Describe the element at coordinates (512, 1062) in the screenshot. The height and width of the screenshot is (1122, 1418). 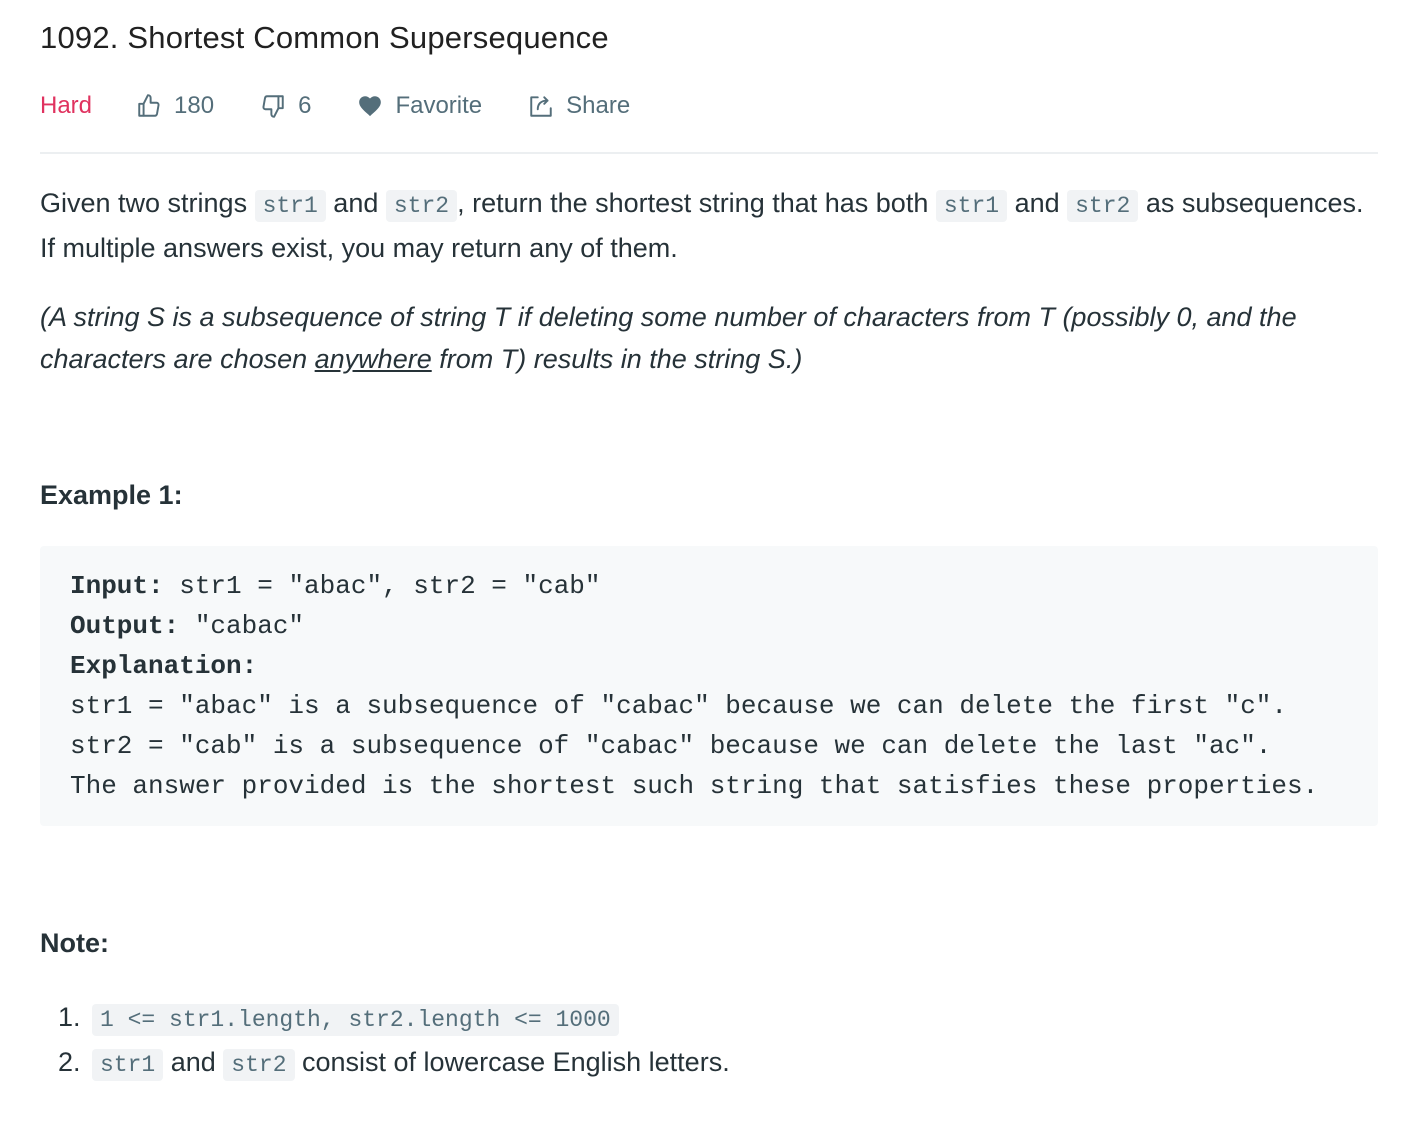
I see `constraint-text: consist of lowercase English letters.` at that location.